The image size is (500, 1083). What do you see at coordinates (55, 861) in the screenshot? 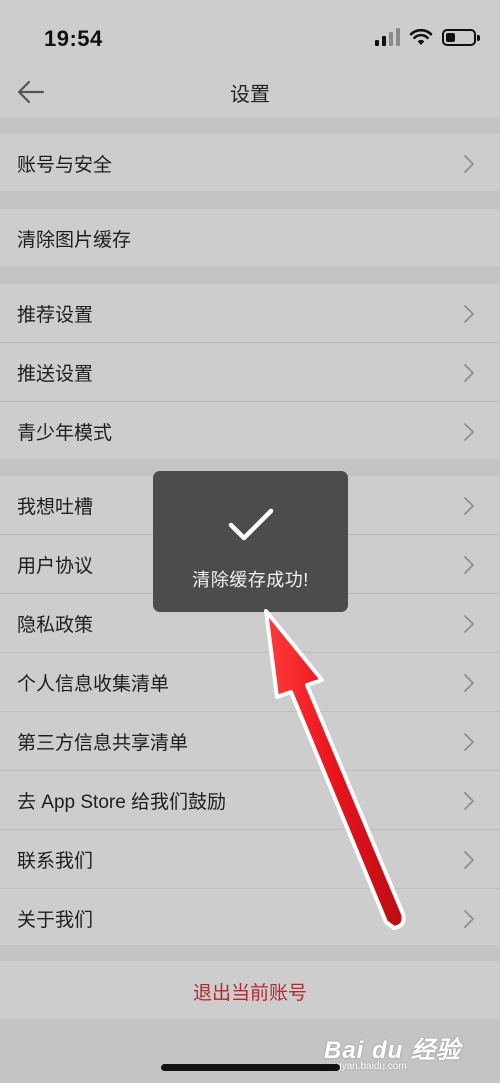
I see `settings-item-label: 联系我们` at bounding box center [55, 861].